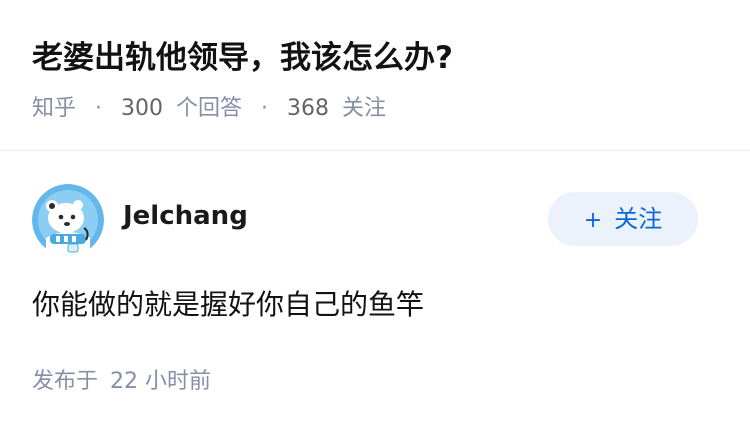  What do you see at coordinates (54, 108) in the screenshot?
I see `source-label: 知乎` at bounding box center [54, 108].